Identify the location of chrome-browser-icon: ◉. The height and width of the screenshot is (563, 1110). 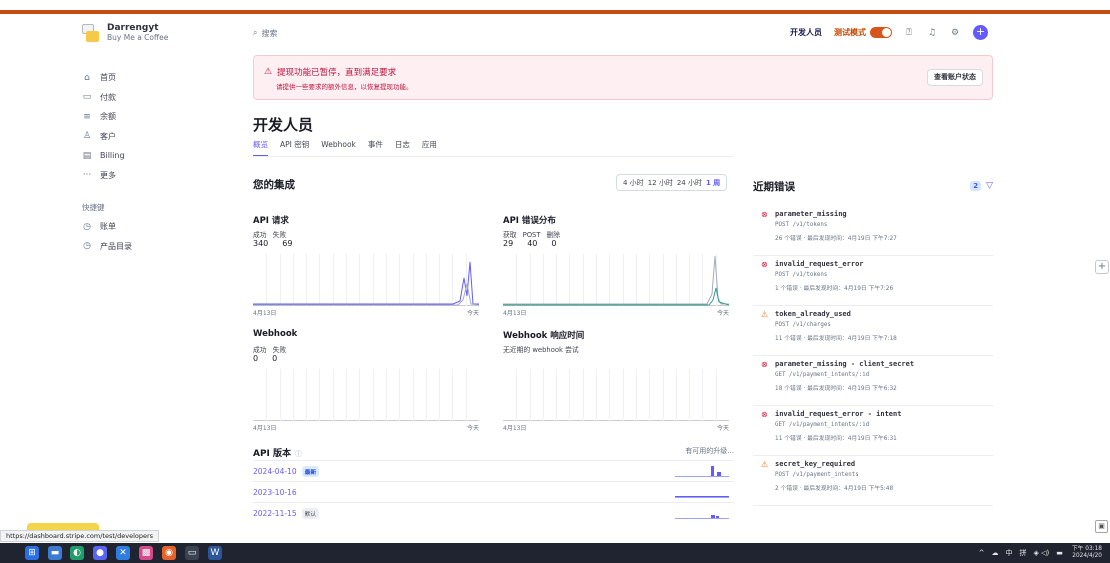
(169, 553).